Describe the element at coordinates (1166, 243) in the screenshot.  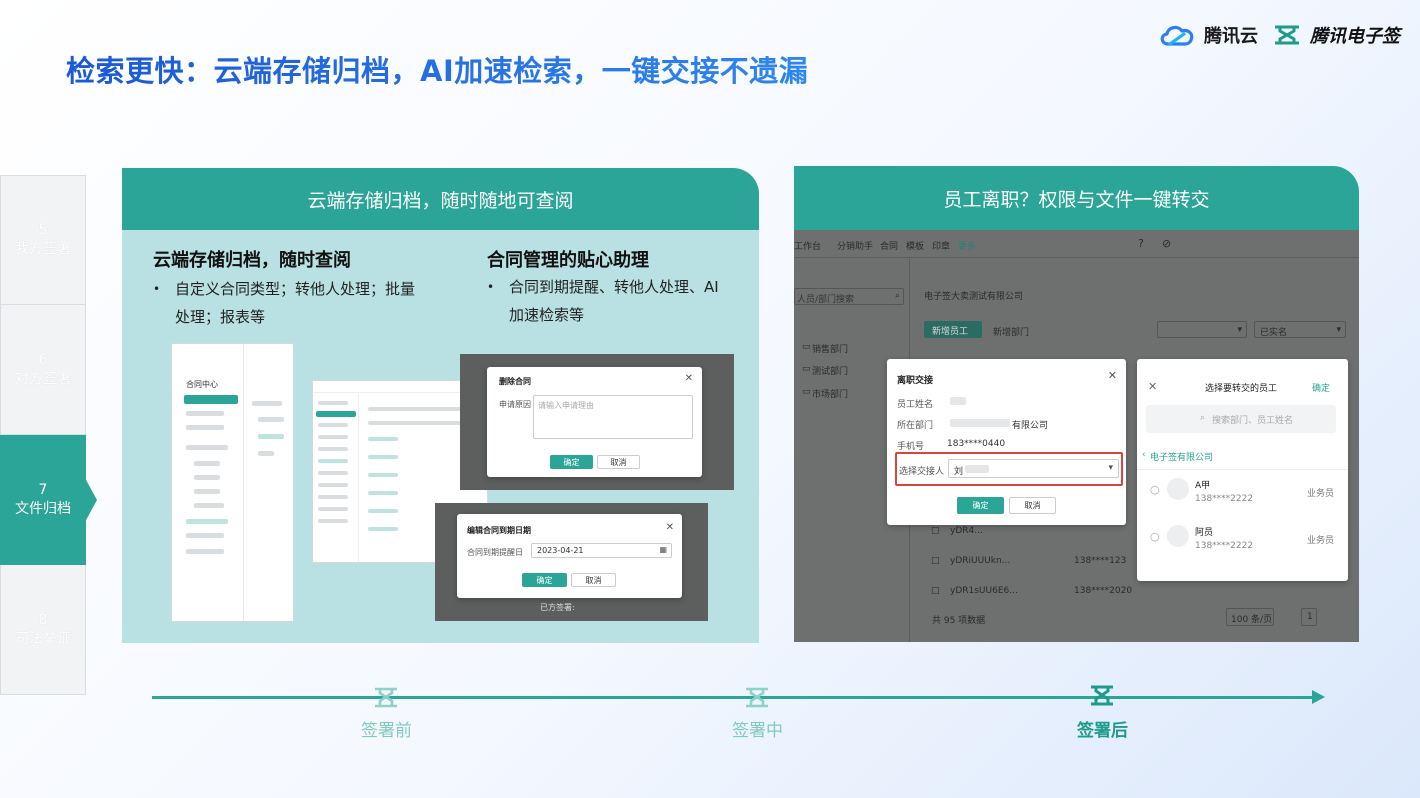
I see `settings-icon: ⊘` at that location.